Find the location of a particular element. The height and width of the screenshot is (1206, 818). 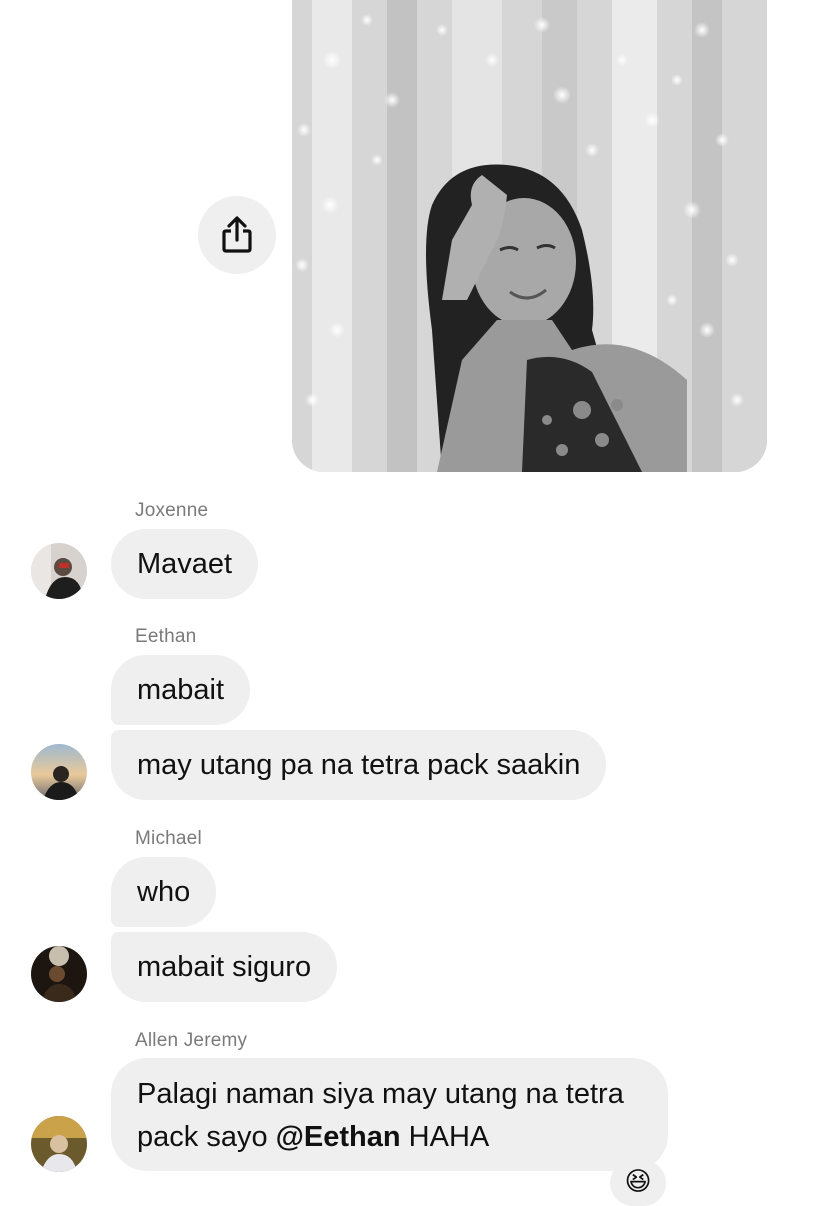

message-text: mabait siguro is located at coordinates (224, 967).